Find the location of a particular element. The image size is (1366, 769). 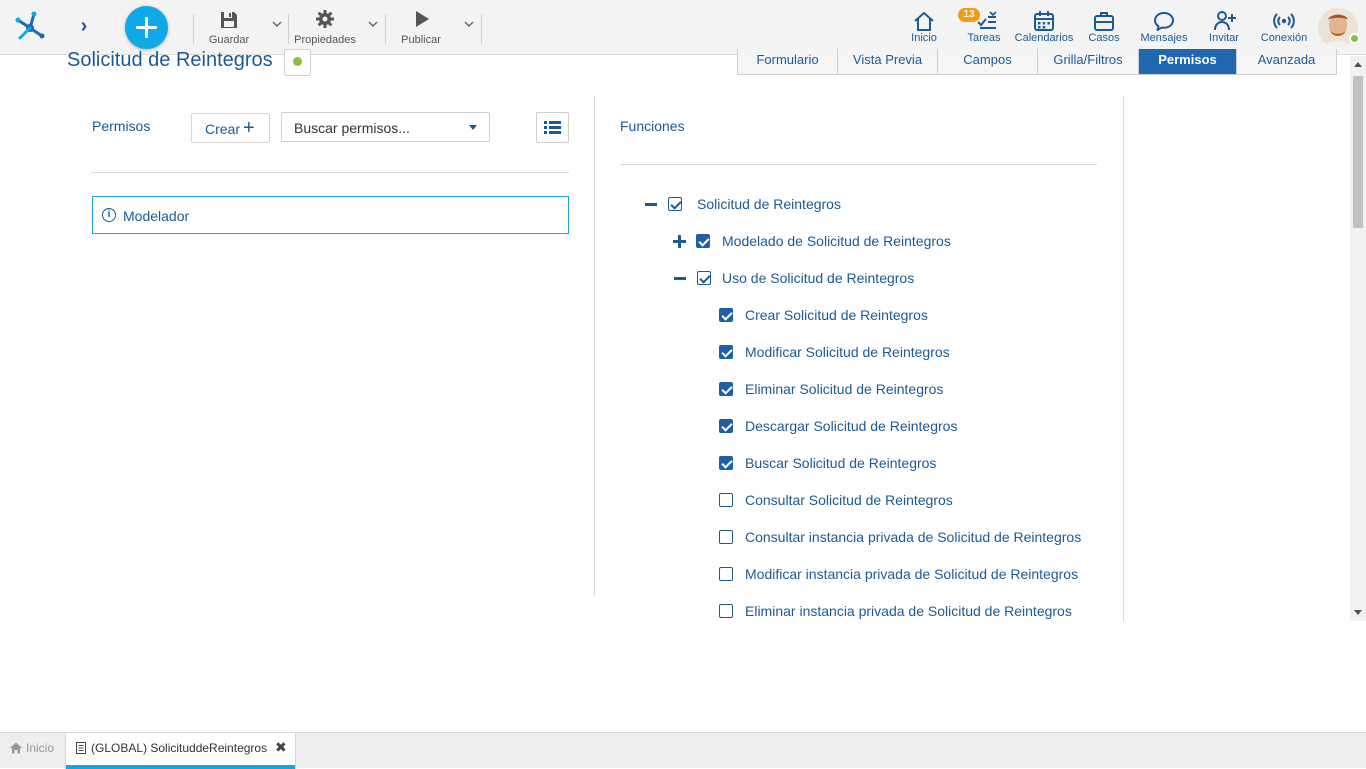

info-icon: i is located at coordinates (109, 215).